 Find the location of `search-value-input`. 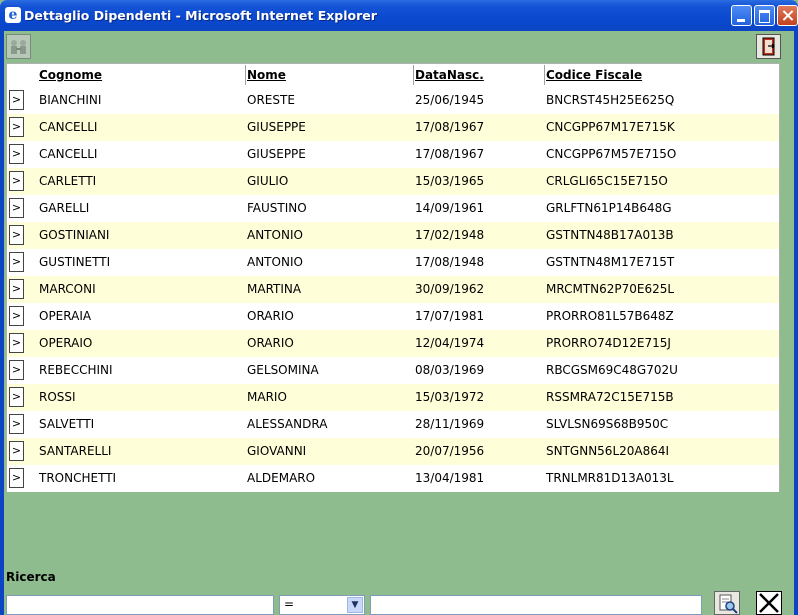

search-value-input is located at coordinates (536, 605).